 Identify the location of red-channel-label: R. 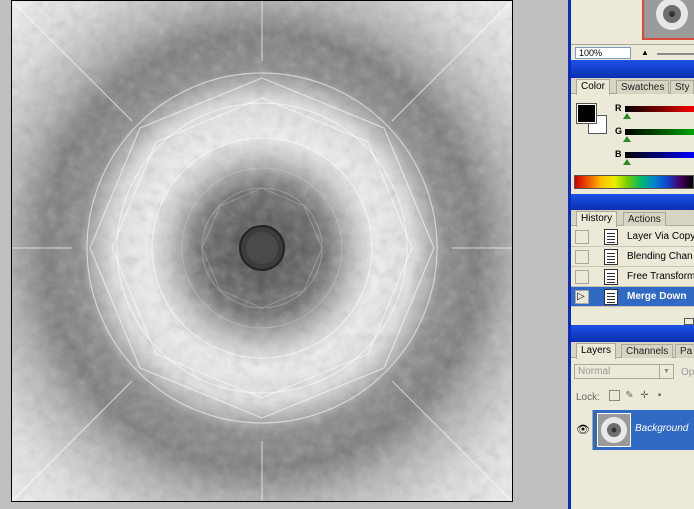
(618, 108).